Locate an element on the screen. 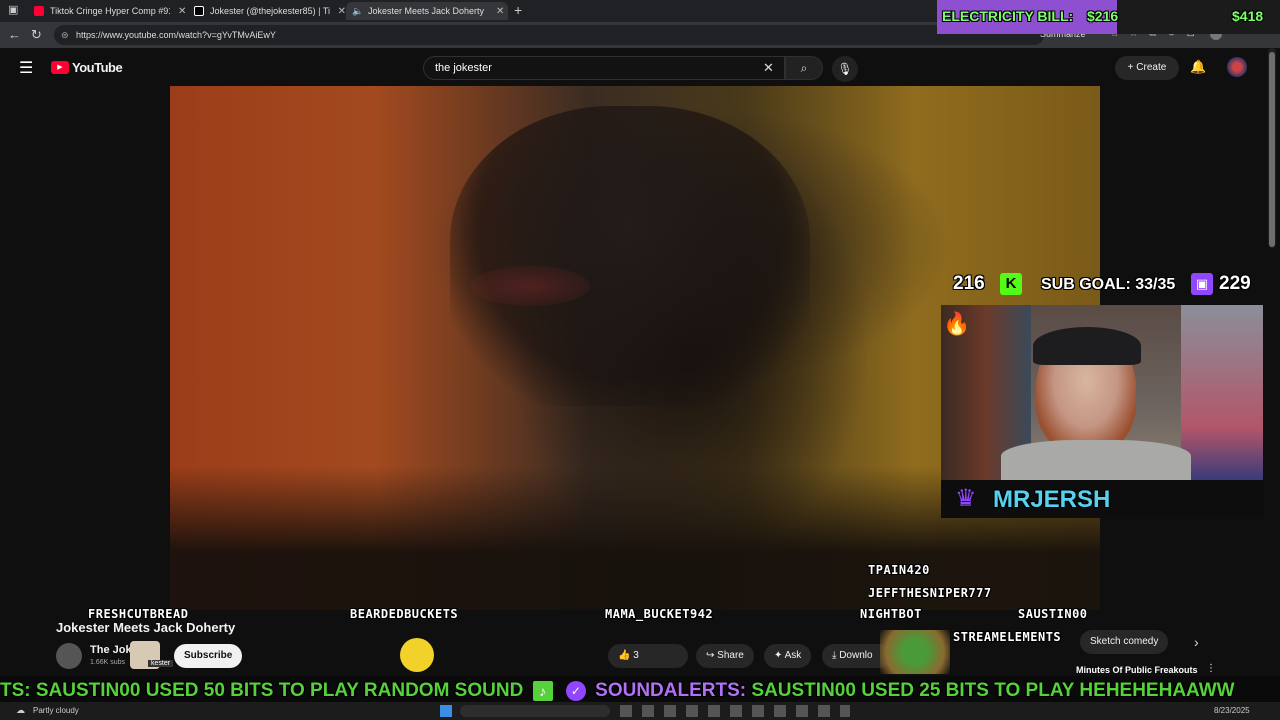  search-icon: ⌕ is located at coordinates (804, 68).